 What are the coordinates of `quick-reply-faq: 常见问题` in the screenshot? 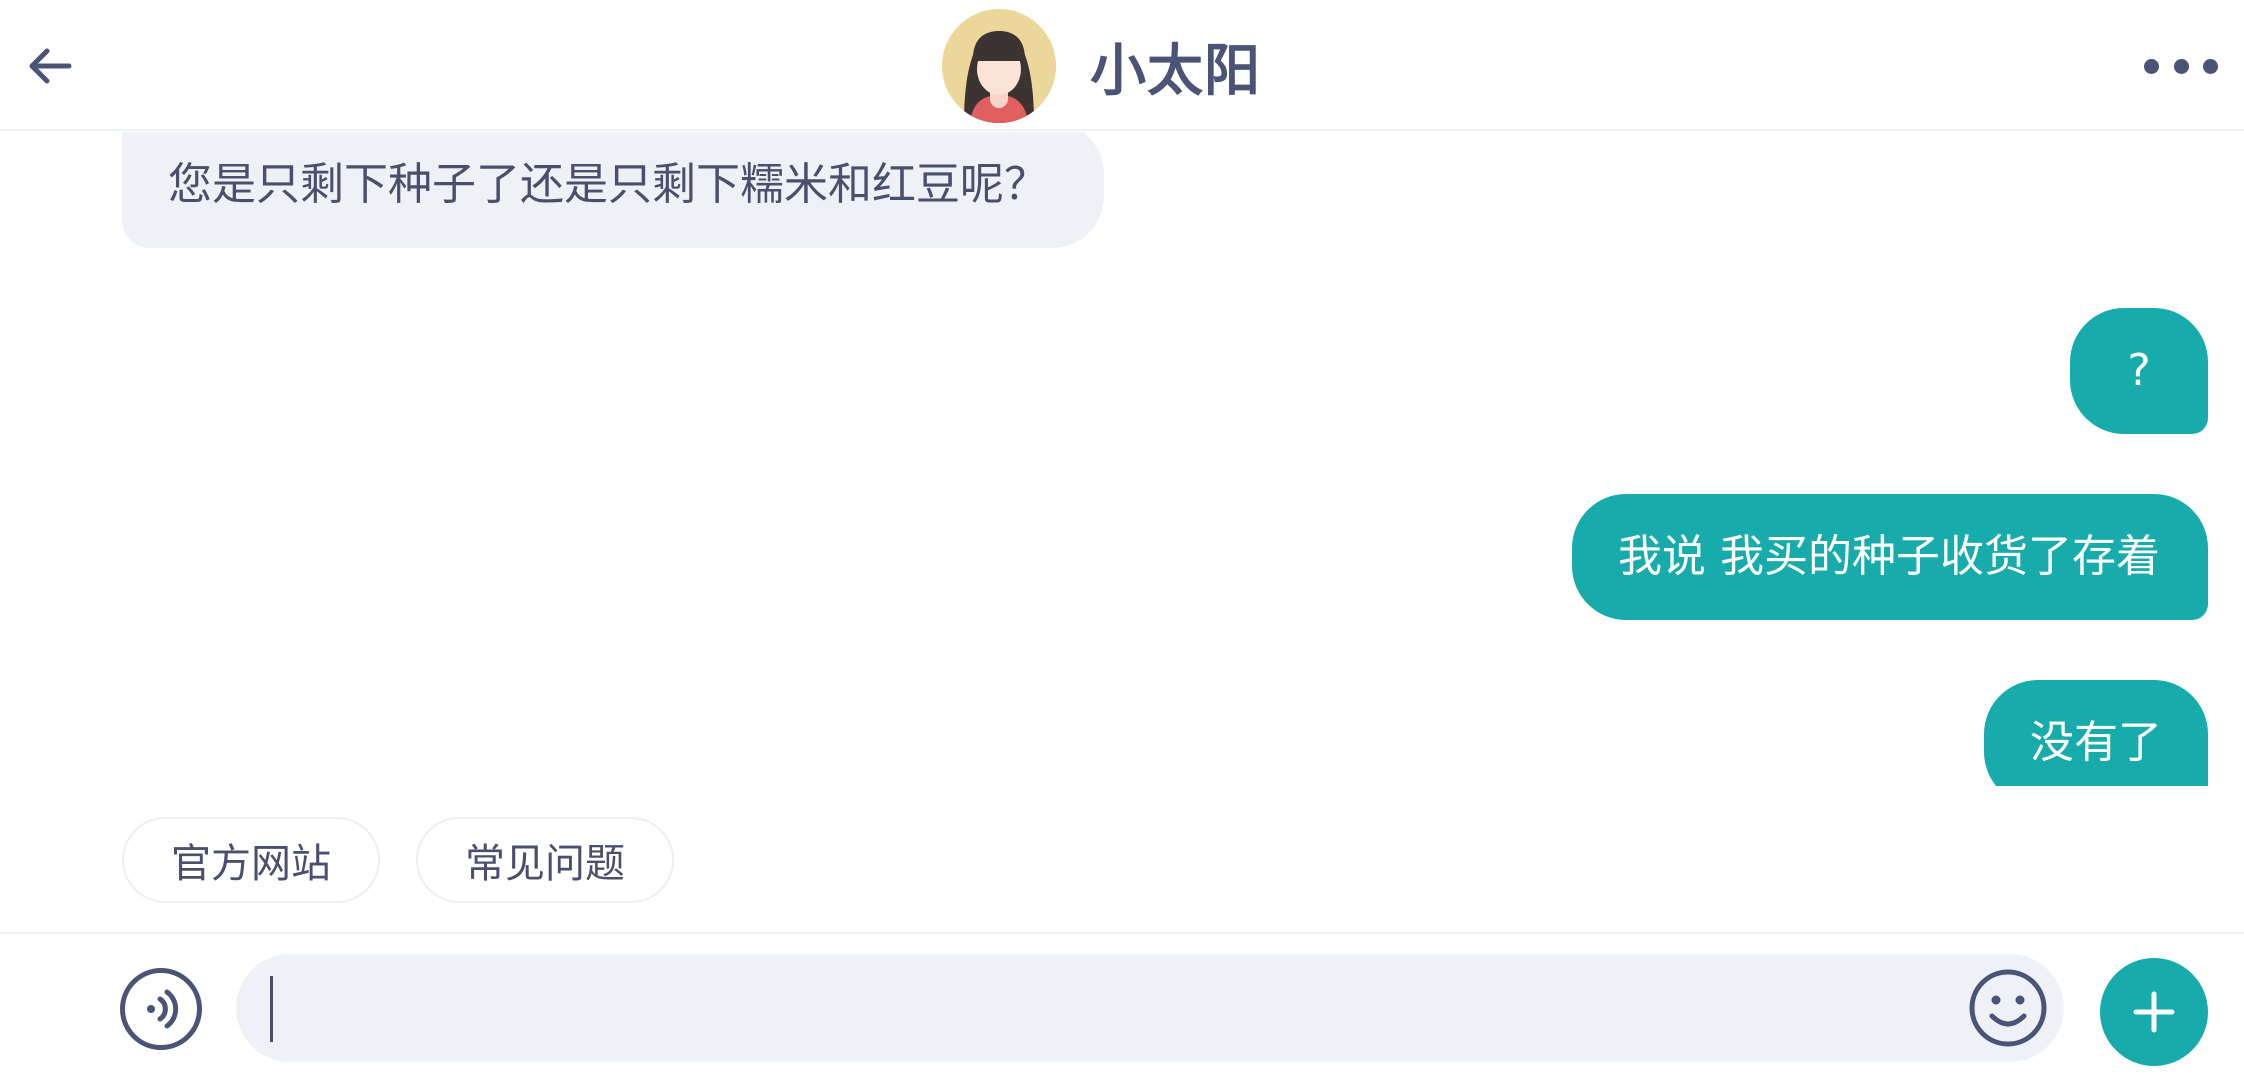 It's located at (545, 860).